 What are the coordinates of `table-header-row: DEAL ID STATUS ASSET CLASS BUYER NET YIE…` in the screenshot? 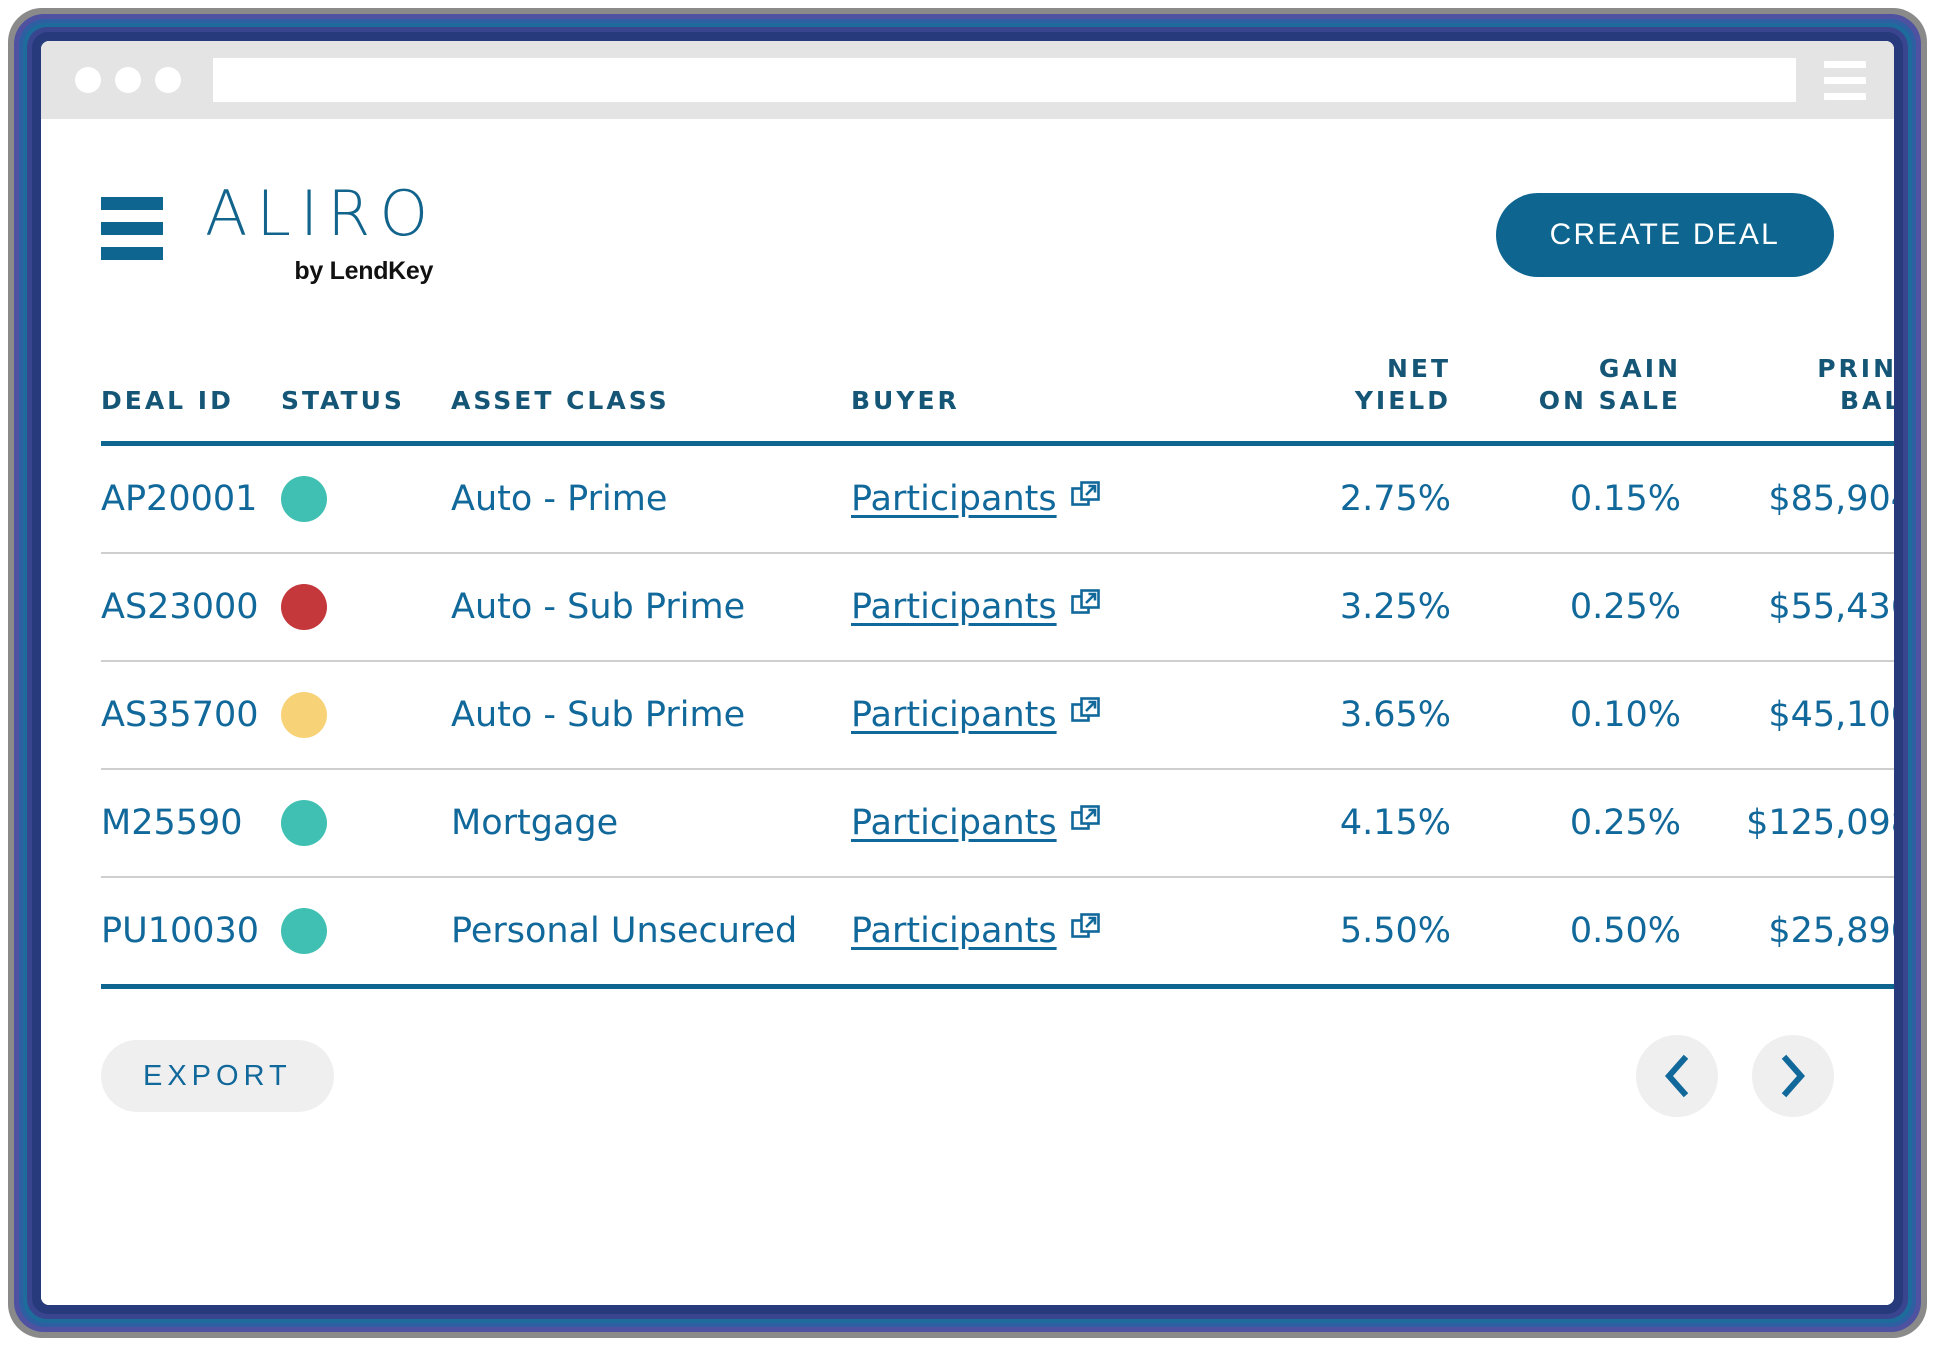 It's located at (997, 398).